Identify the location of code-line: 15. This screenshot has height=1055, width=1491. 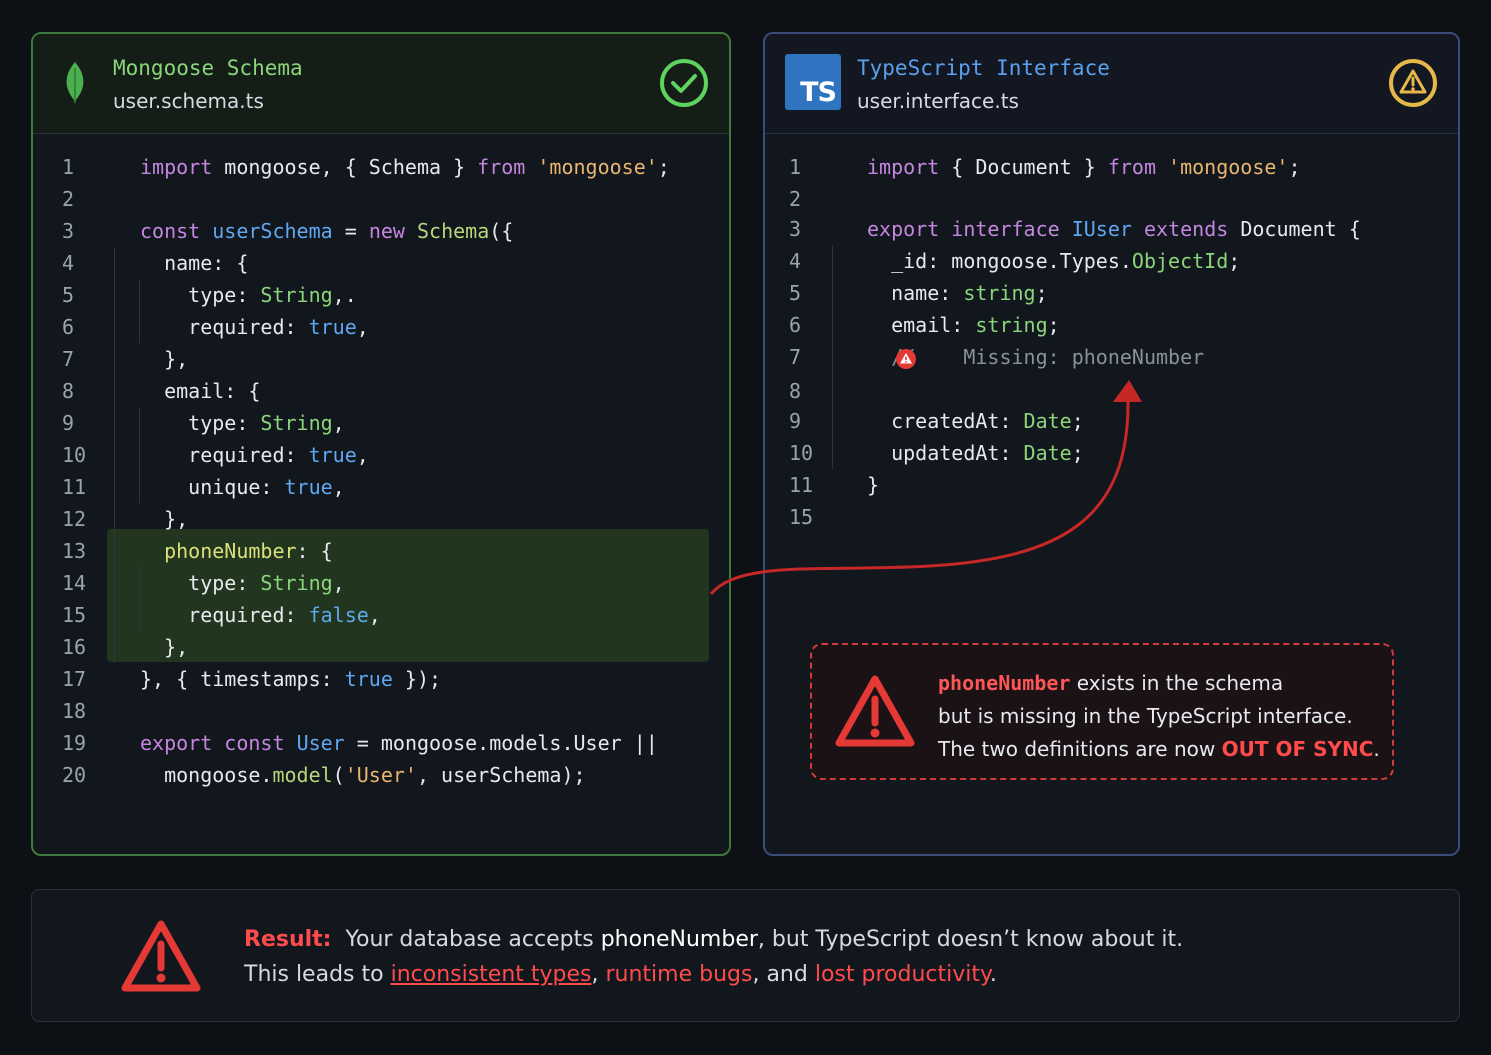
(1119, 517).